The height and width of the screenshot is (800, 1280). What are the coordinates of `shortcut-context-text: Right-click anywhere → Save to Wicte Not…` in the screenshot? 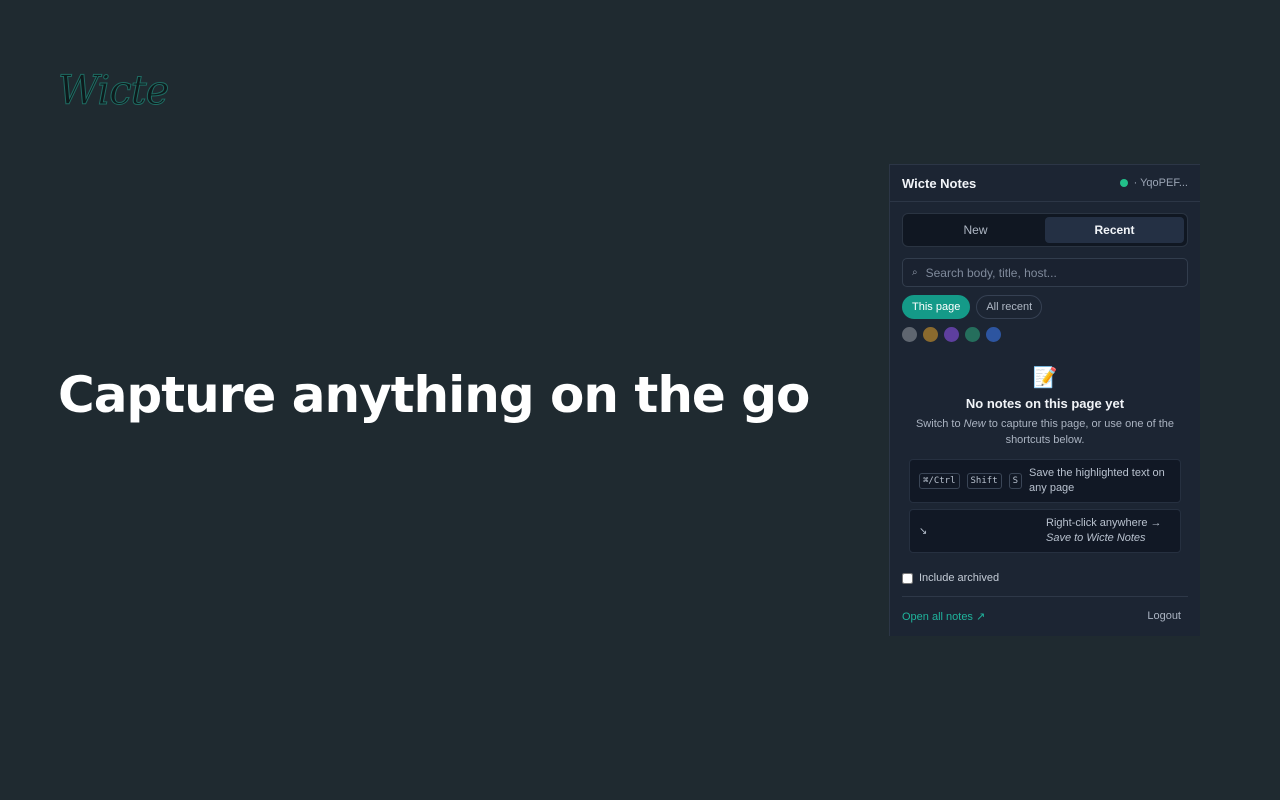 It's located at (1104, 531).